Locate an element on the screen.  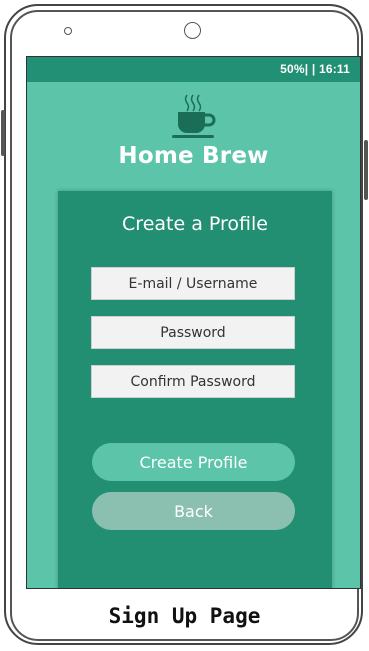
status-text: 50%| | 16:11 is located at coordinates (315, 69).